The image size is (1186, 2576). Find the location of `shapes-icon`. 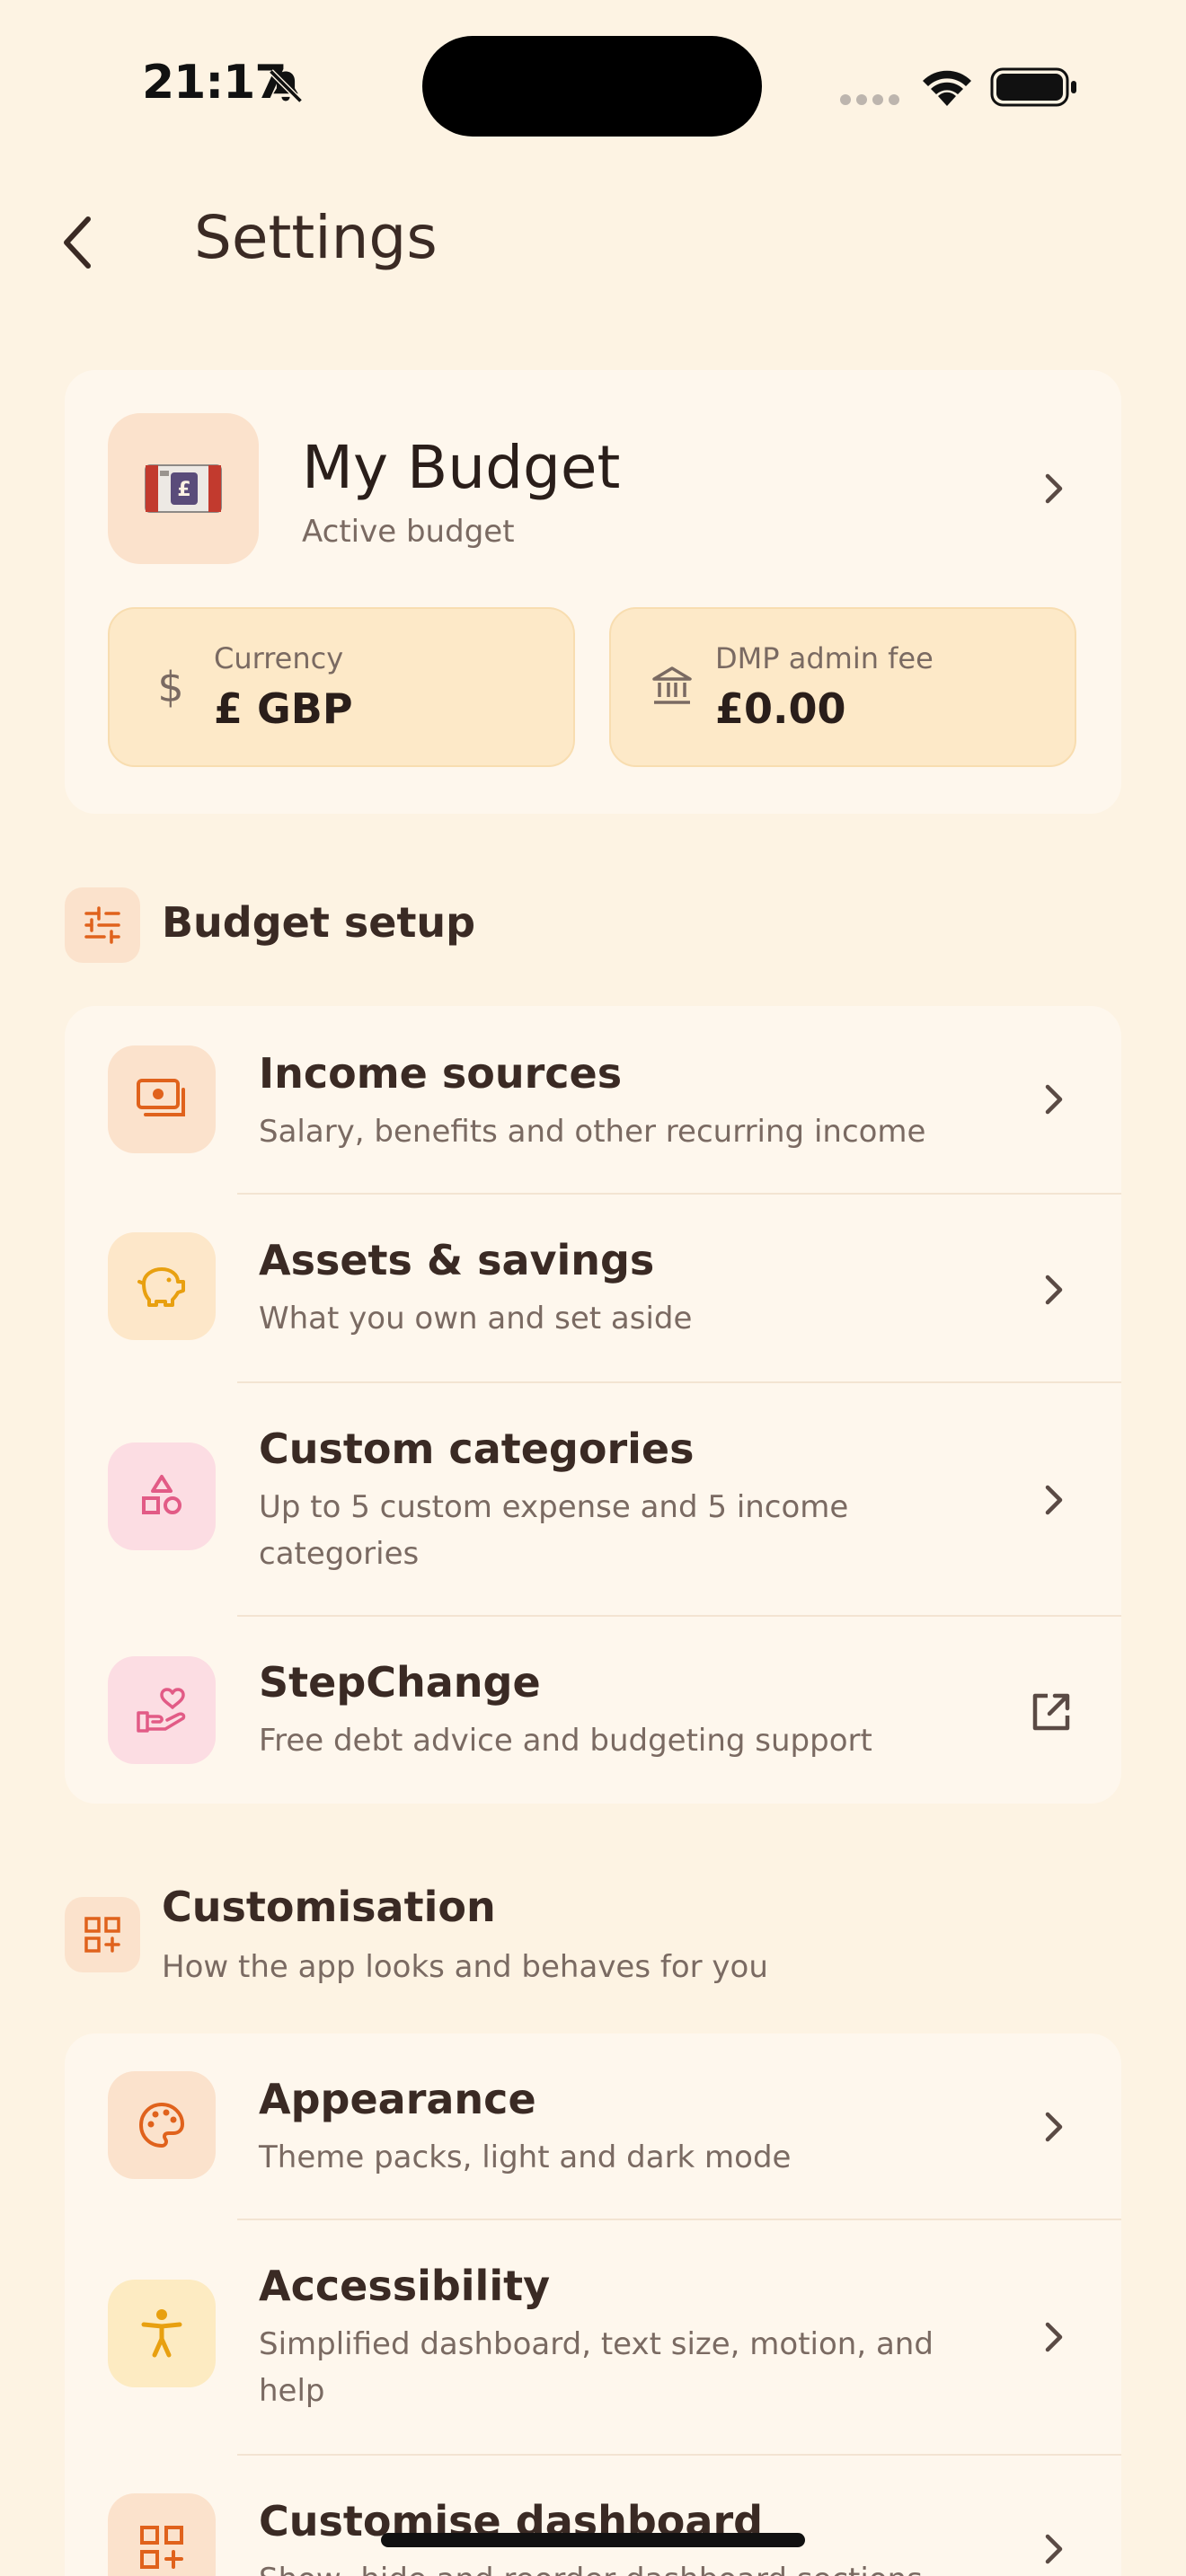

shapes-icon is located at coordinates (162, 1496).